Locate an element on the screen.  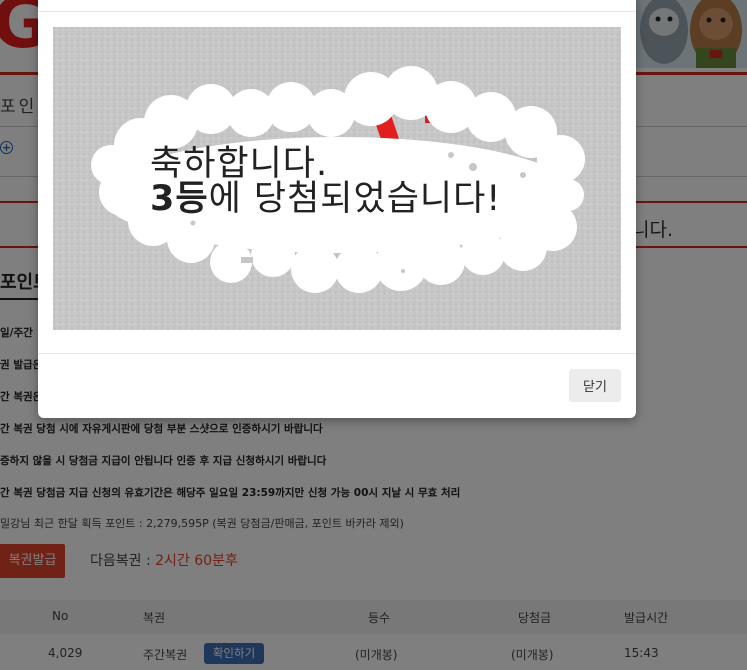
result-message: 에 당첨되었습니다! is located at coordinates (355, 199).